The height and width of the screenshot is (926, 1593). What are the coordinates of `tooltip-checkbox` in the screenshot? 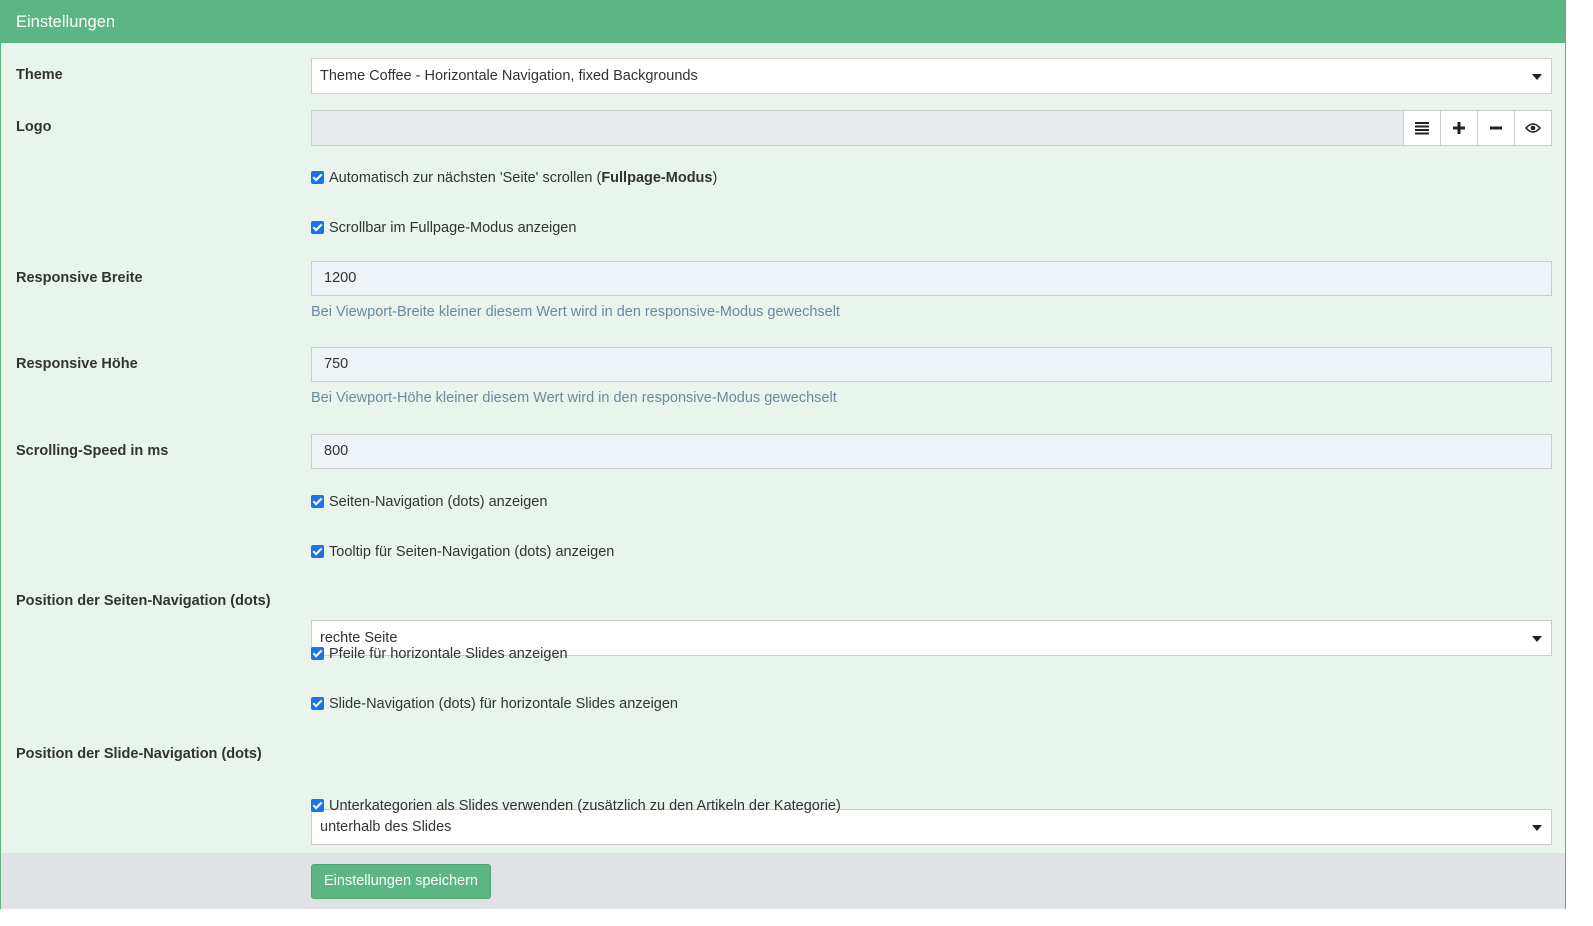 It's located at (317, 551).